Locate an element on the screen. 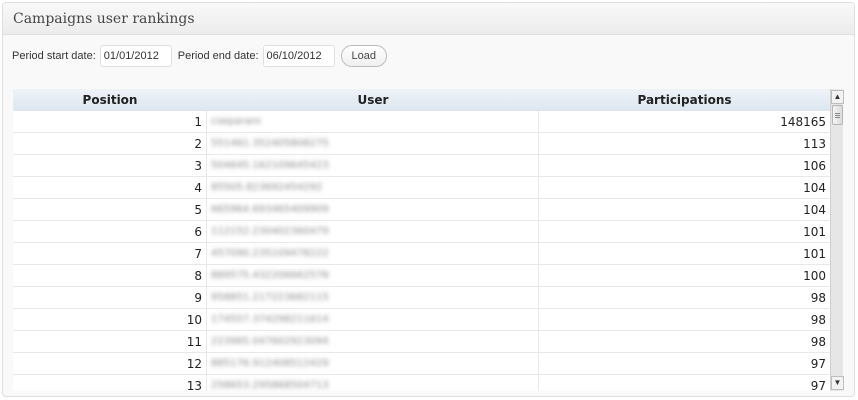  user-id: 551461.352405808275 is located at coordinates (270, 143).